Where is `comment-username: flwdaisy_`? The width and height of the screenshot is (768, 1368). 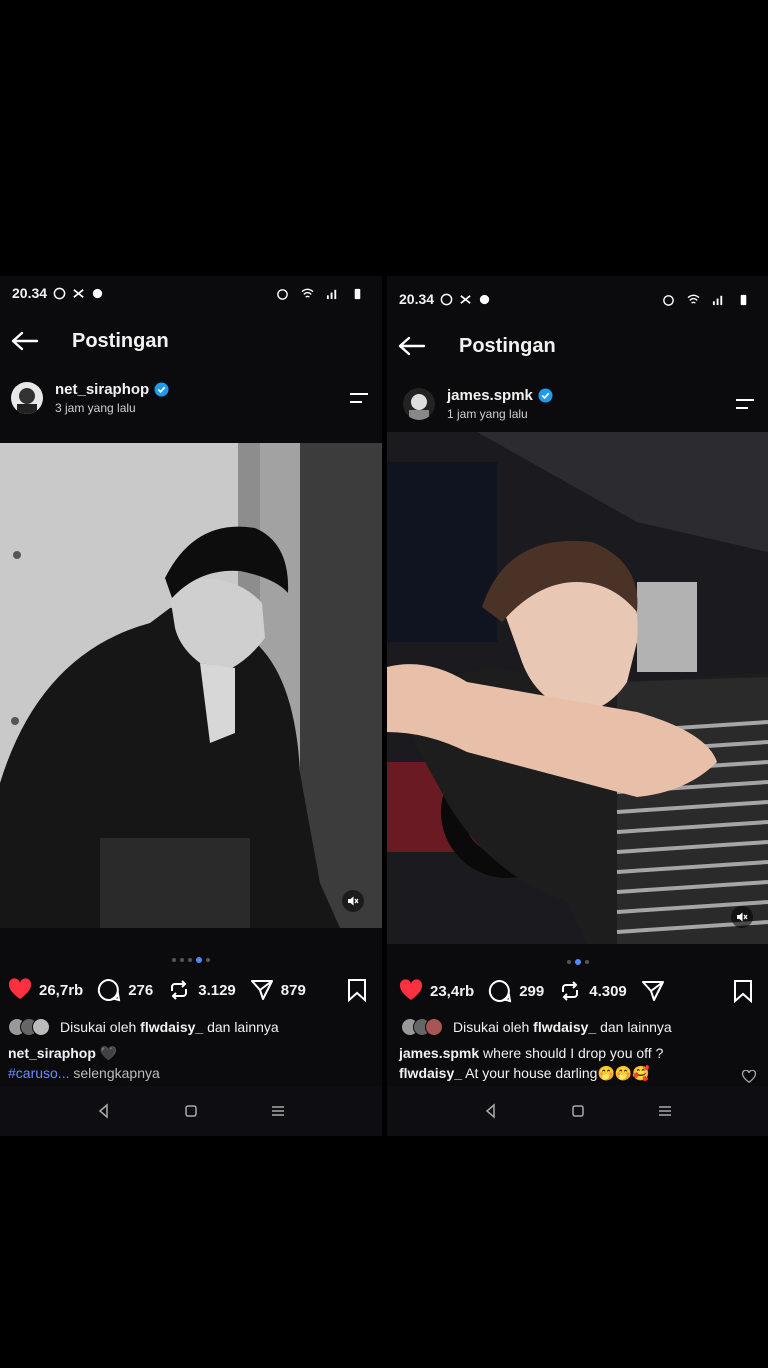 comment-username: flwdaisy_ is located at coordinates (430, 1073).